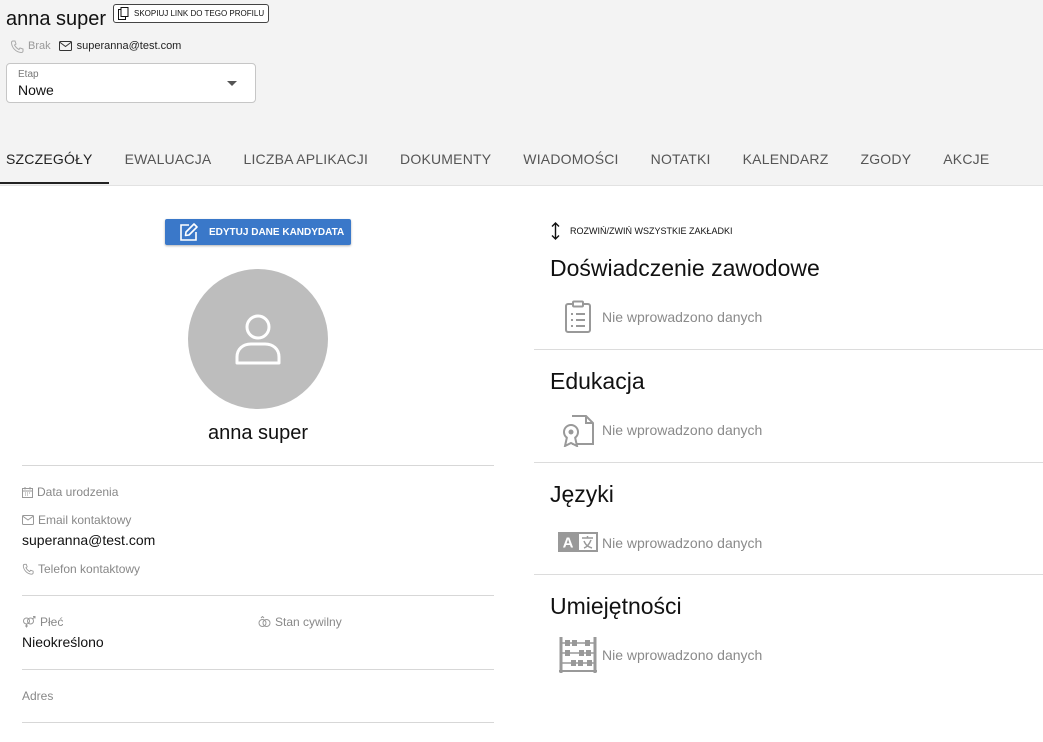 The height and width of the screenshot is (742, 1043). I want to click on education-section: Edukacja Nie wprowadzono danych, so click(788, 415).